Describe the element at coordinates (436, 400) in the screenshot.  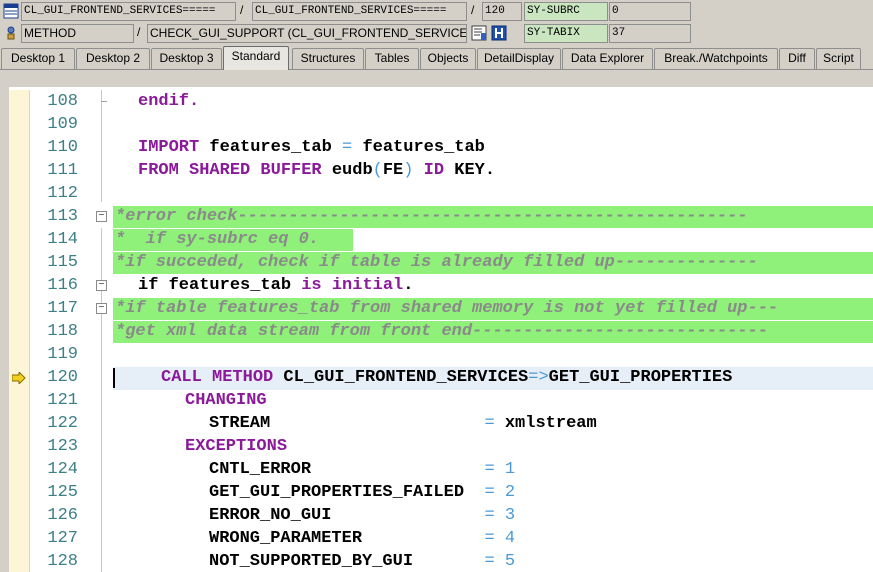
I see `code-line: 121 CHANGING` at that location.